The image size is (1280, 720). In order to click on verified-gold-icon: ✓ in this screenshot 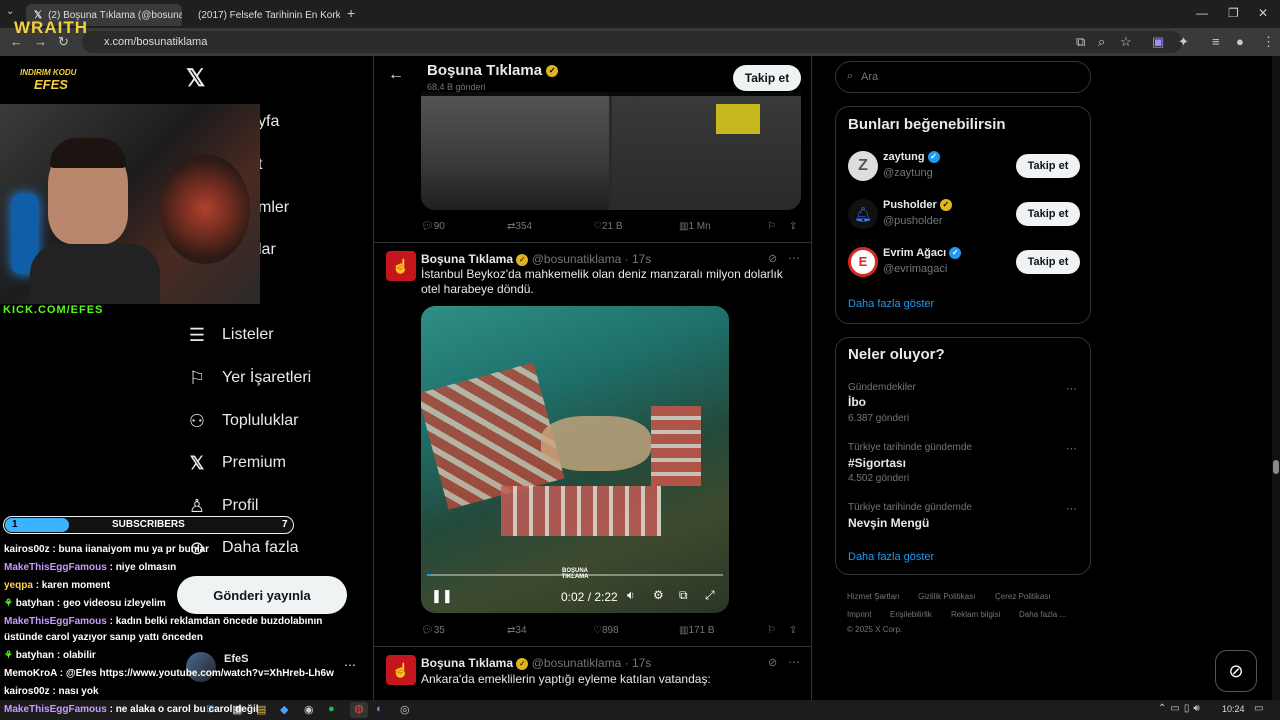, I will do `click(522, 663)`.